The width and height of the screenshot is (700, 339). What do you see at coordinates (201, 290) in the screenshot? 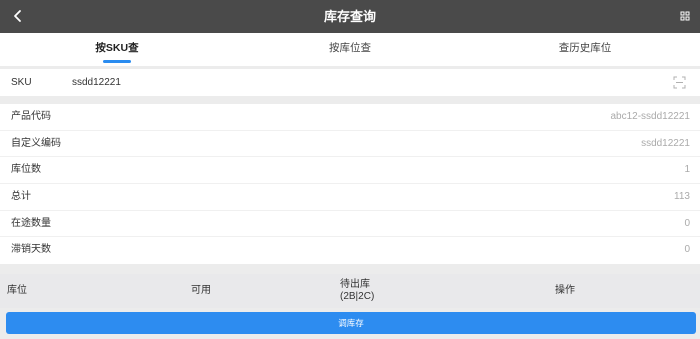
I see `column-header-available: 可用` at bounding box center [201, 290].